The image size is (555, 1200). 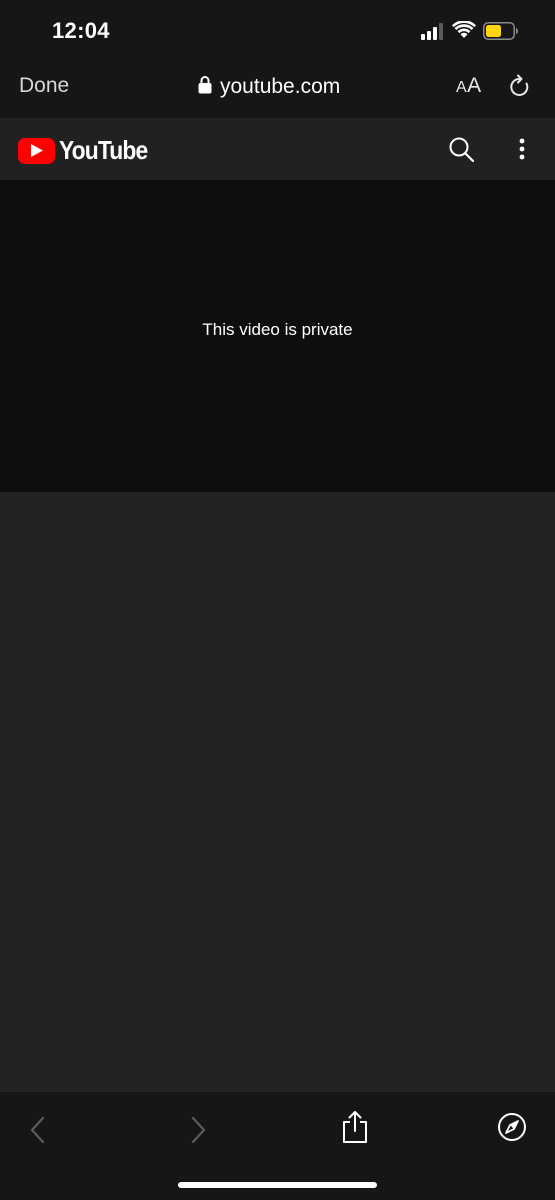 What do you see at coordinates (277, 1185) in the screenshot?
I see `home-indicator` at bounding box center [277, 1185].